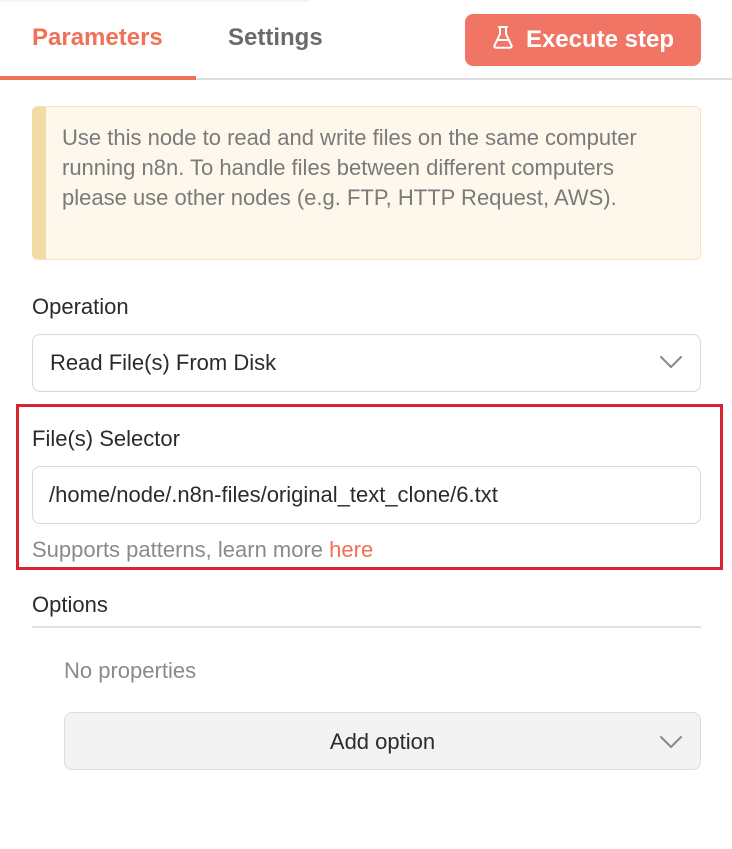 This screenshot has height=849, width=732. Describe the element at coordinates (130, 670) in the screenshot. I see `no-properties-text: No properties` at that location.